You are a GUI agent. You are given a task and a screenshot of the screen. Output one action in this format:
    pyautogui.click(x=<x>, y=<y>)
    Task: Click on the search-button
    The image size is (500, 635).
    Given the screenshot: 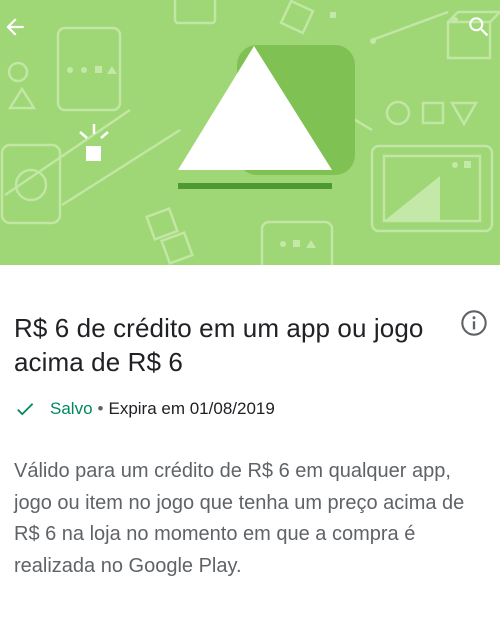 What is the action you would take?
    pyautogui.click(x=483, y=32)
    